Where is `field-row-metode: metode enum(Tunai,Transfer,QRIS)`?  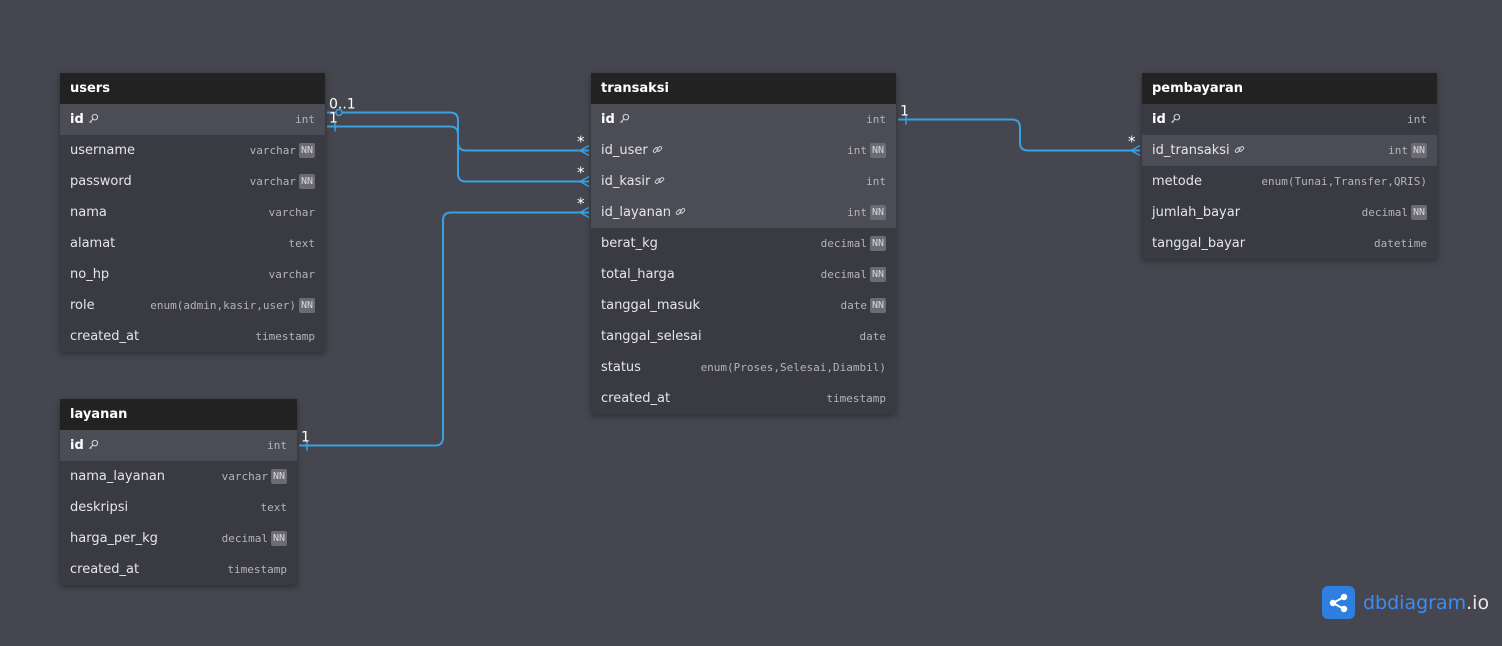
field-row-metode: metode enum(Tunai,Transfer,QRIS) is located at coordinates (1289, 181).